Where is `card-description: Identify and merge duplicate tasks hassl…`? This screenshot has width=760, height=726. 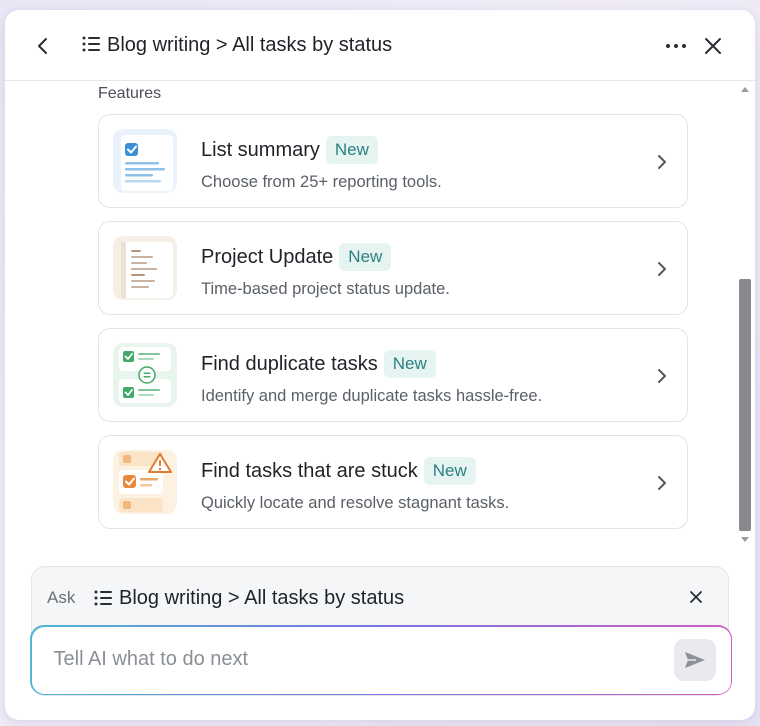 card-description: Identify and merge duplicate tasks hassl… is located at coordinates (372, 396).